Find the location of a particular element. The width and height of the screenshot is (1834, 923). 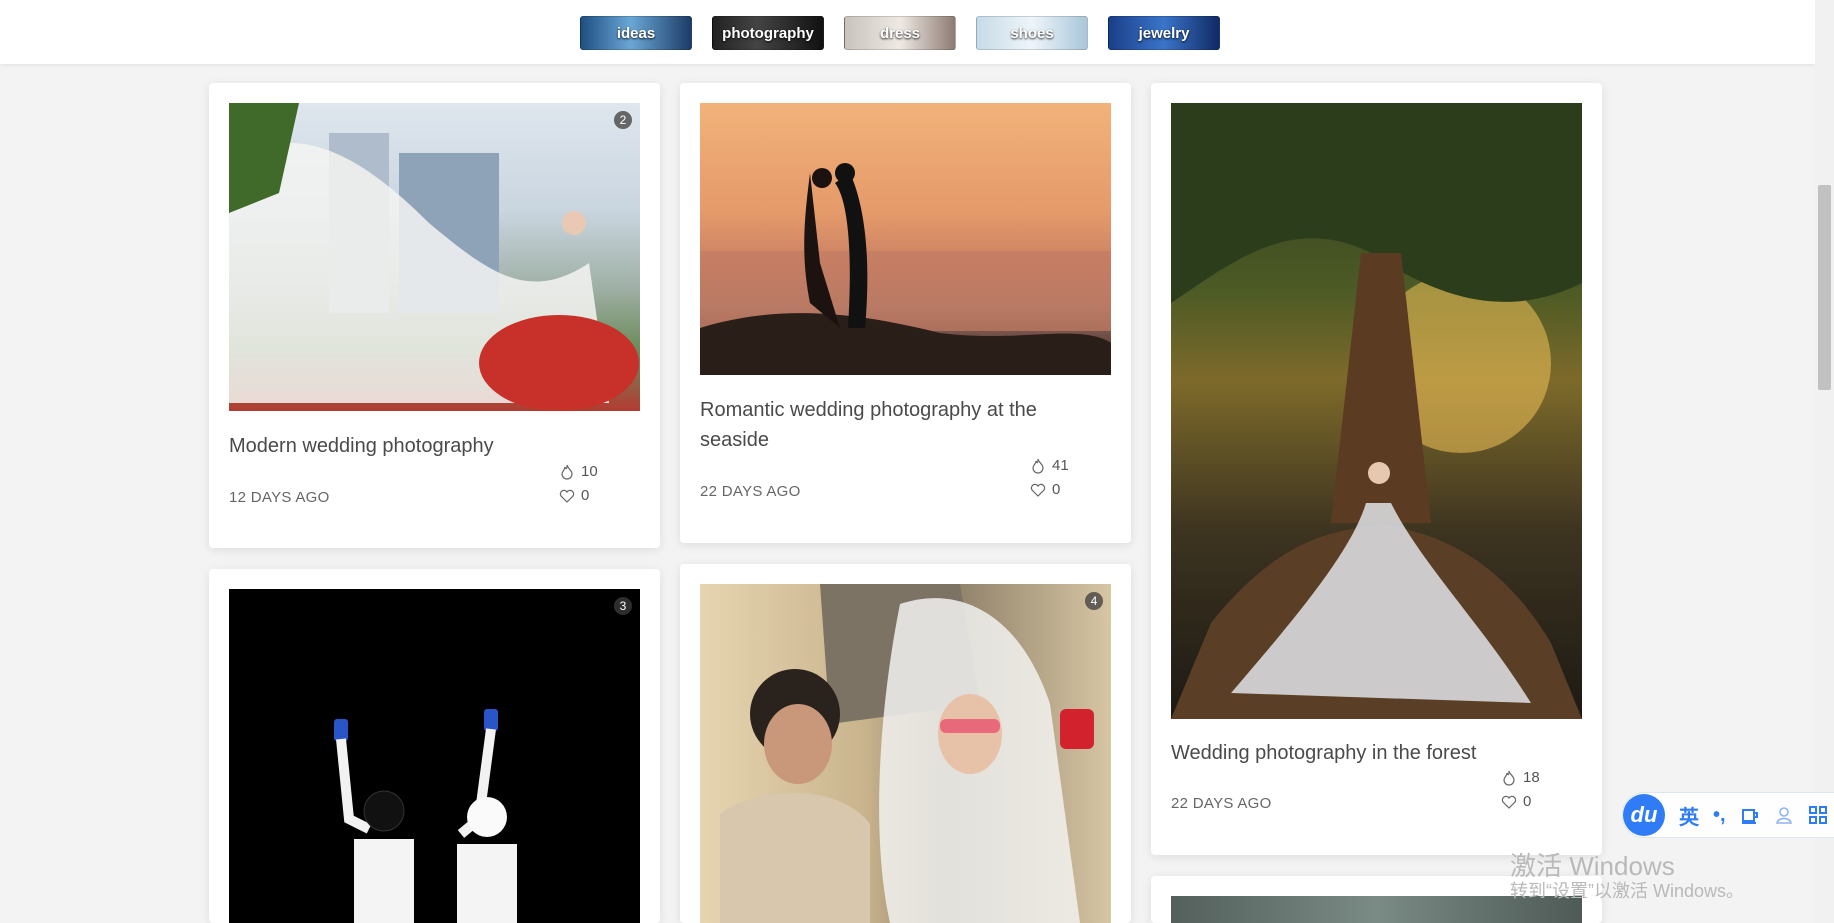

view-count: 41 is located at coordinates (1049, 465).